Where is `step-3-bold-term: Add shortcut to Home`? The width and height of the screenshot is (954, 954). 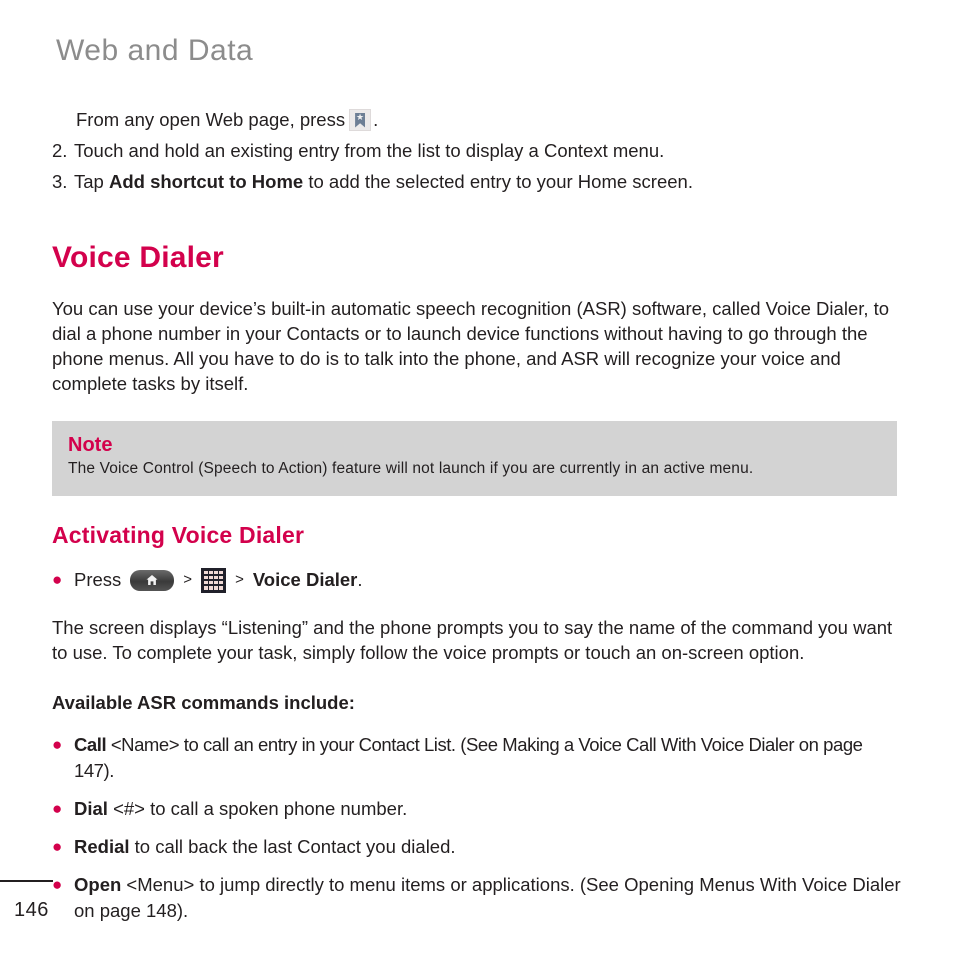
step-3-bold-term: Add shortcut to Home is located at coordinates (206, 181).